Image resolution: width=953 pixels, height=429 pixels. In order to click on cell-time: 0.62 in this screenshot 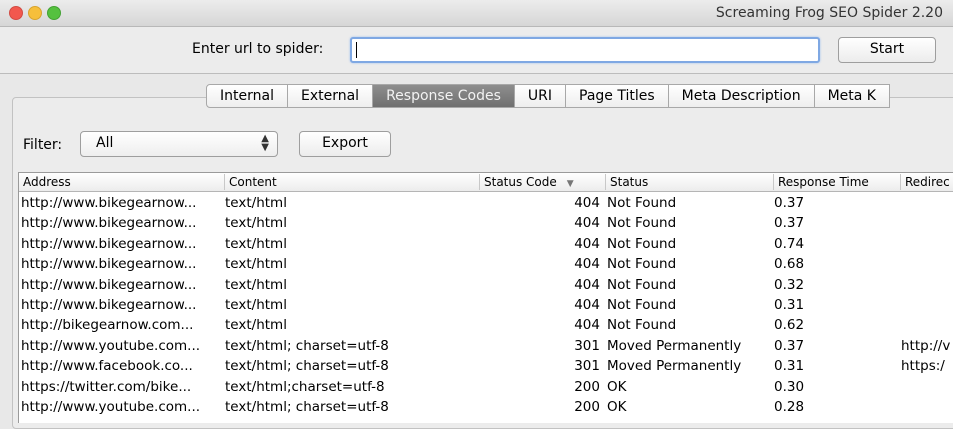, I will do `click(789, 325)`.